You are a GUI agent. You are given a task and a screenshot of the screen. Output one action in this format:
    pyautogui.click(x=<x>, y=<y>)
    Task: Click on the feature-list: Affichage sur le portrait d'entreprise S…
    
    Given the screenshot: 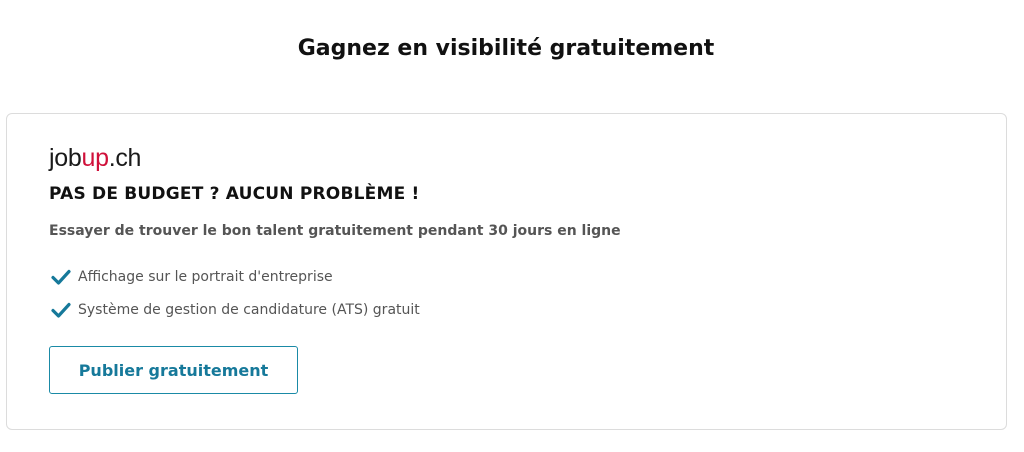 What is the action you would take?
    pyautogui.click(x=235, y=297)
    